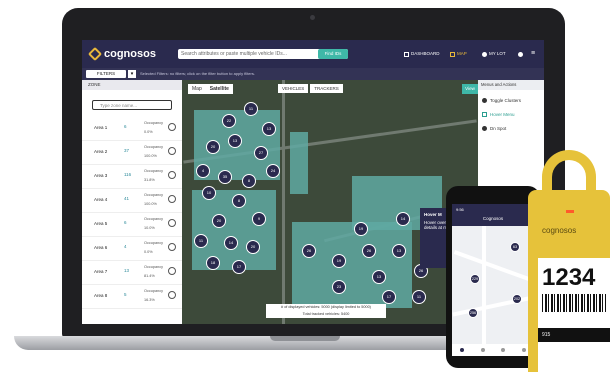  I want to click on tab-map: Map, so click(197, 89).